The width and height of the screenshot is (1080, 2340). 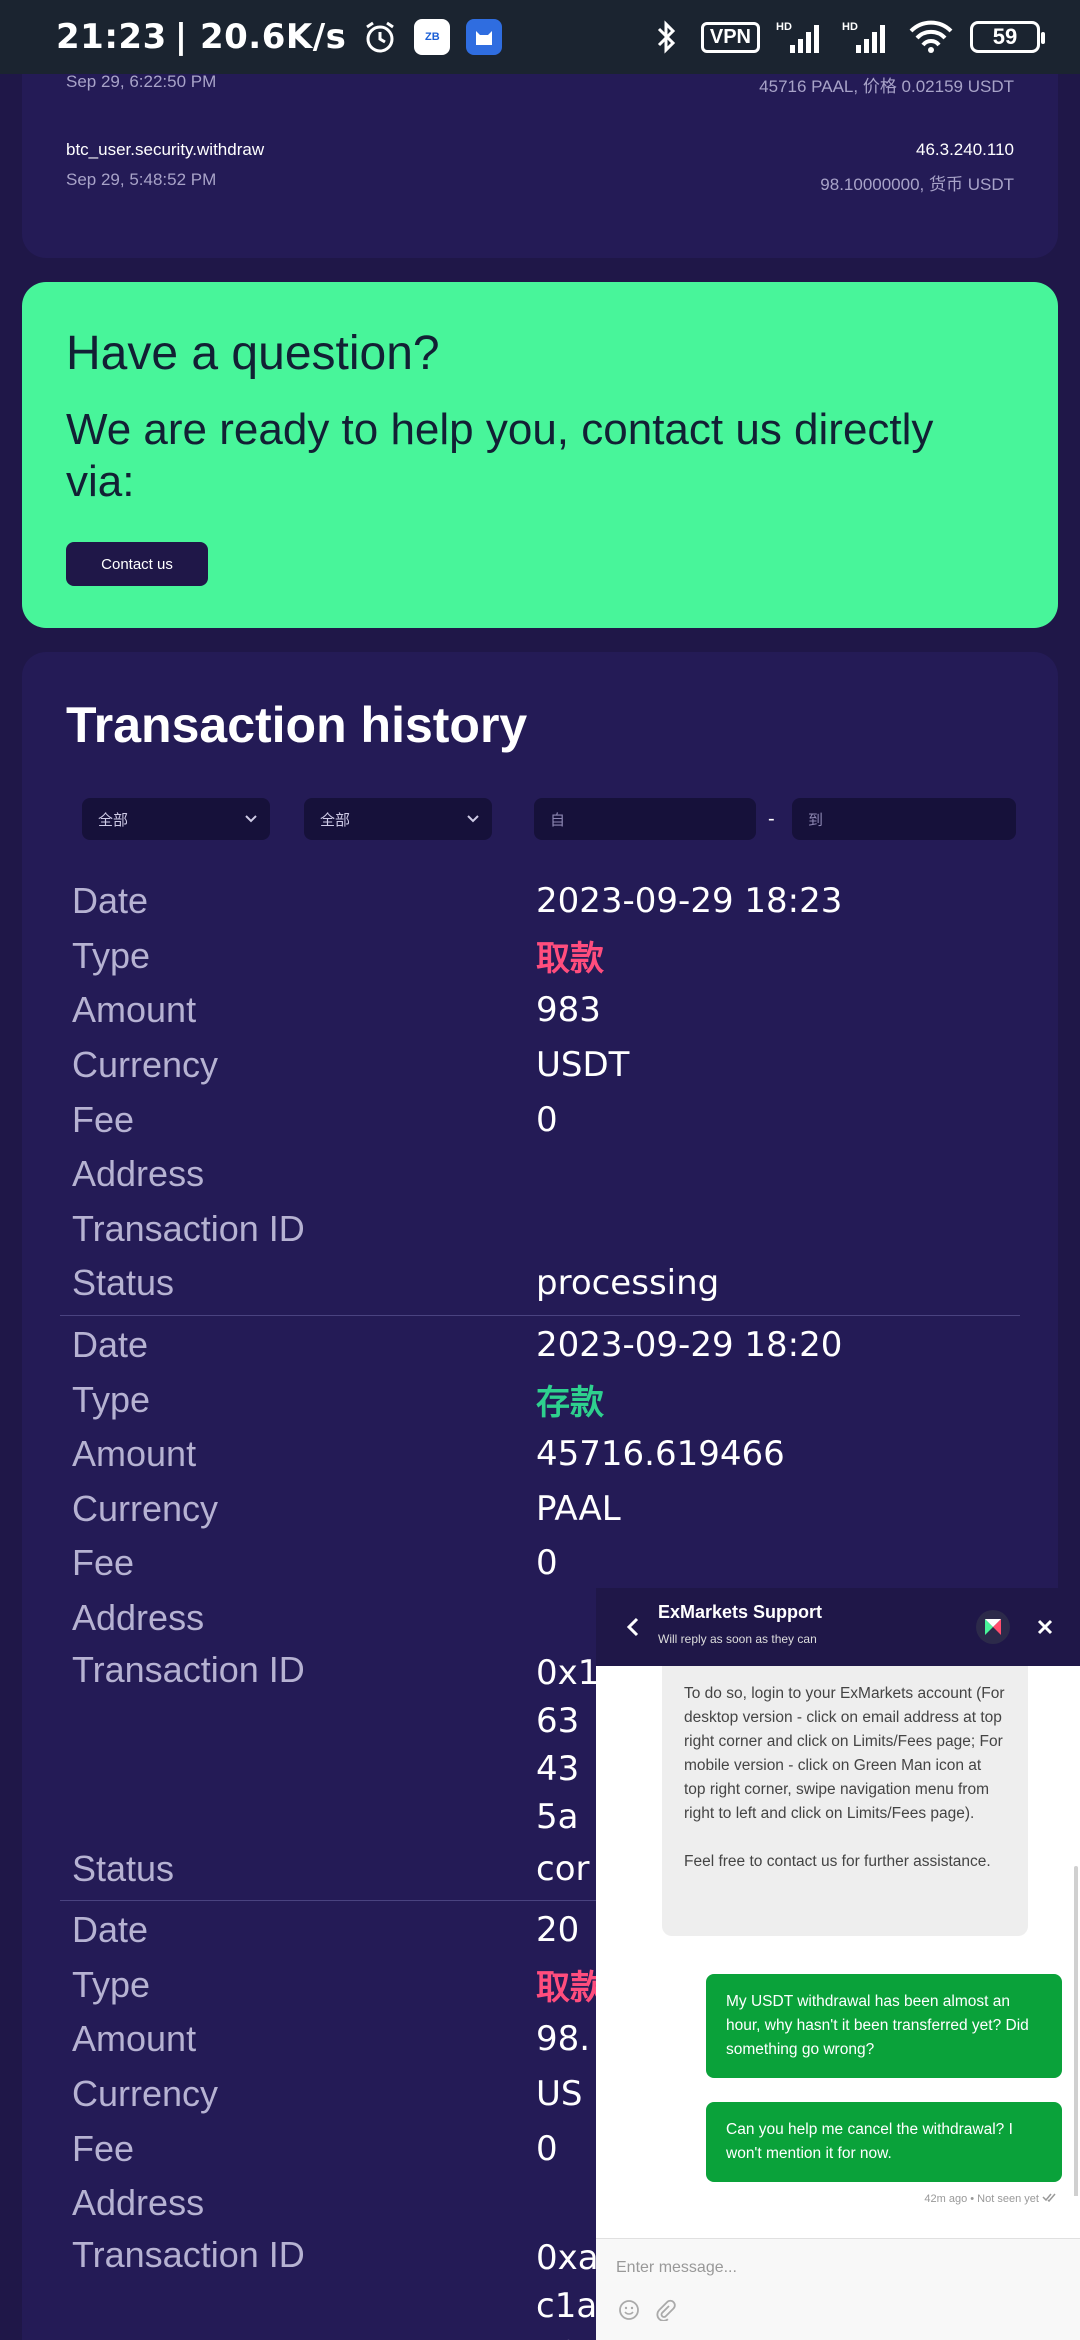 What do you see at coordinates (570, 1403) in the screenshot?
I see `value-type: 存款` at bounding box center [570, 1403].